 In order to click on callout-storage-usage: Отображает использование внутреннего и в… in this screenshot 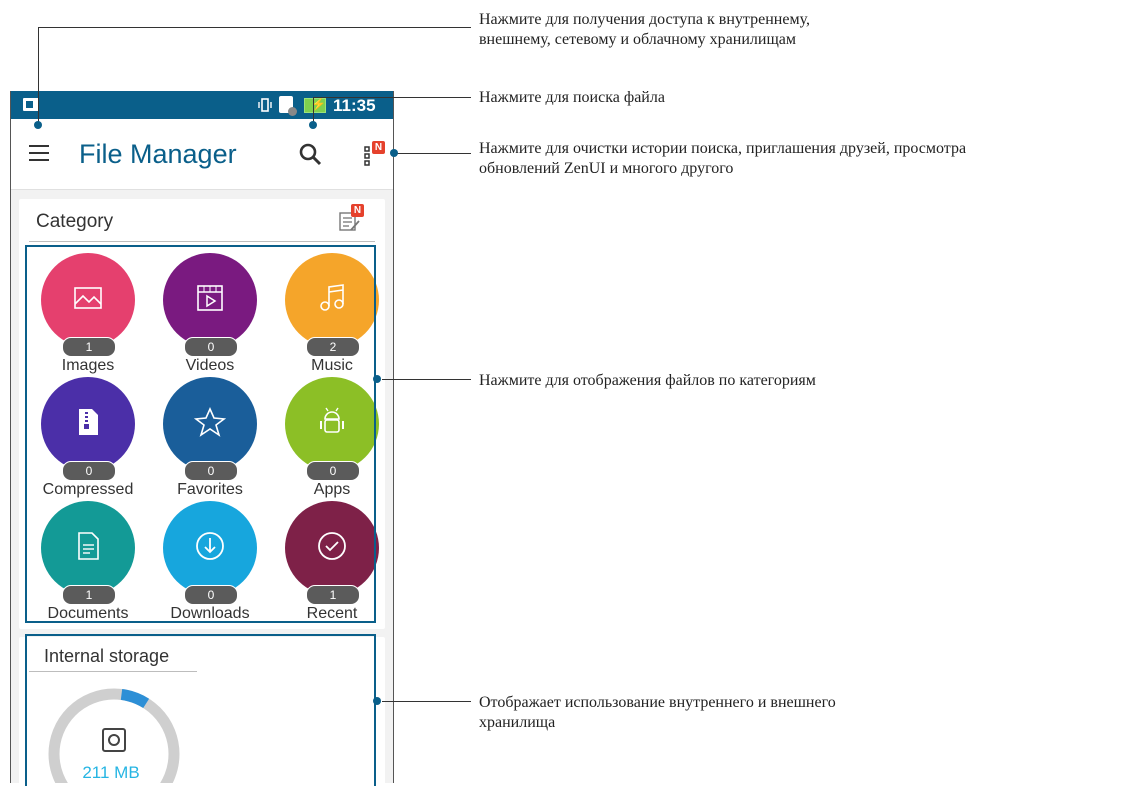, I will do `click(657, 712)`.